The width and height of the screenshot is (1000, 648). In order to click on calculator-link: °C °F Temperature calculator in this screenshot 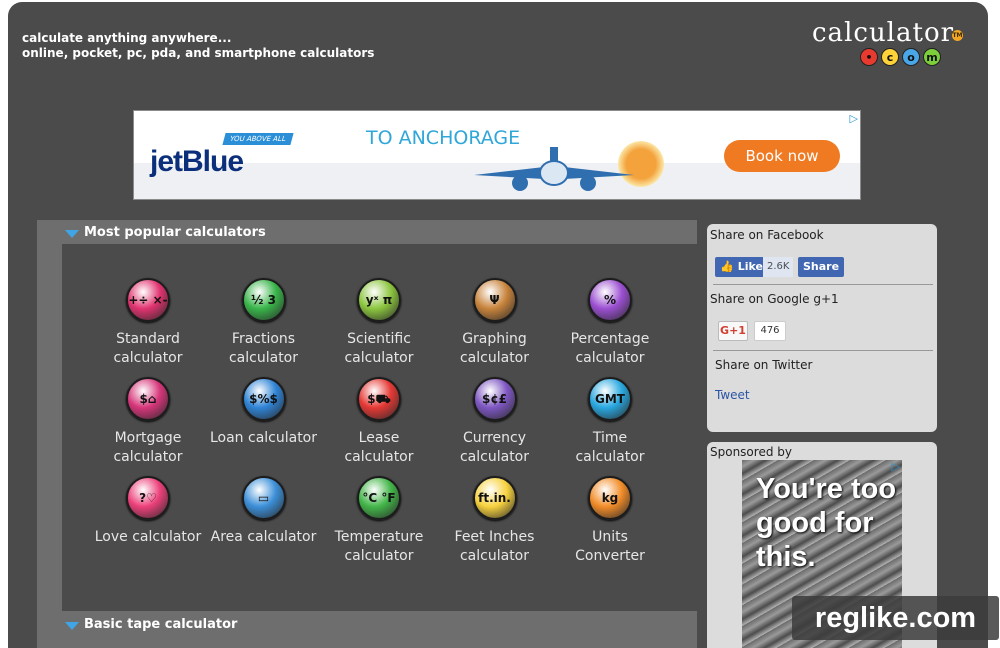, I will do `click(379, 521)`.